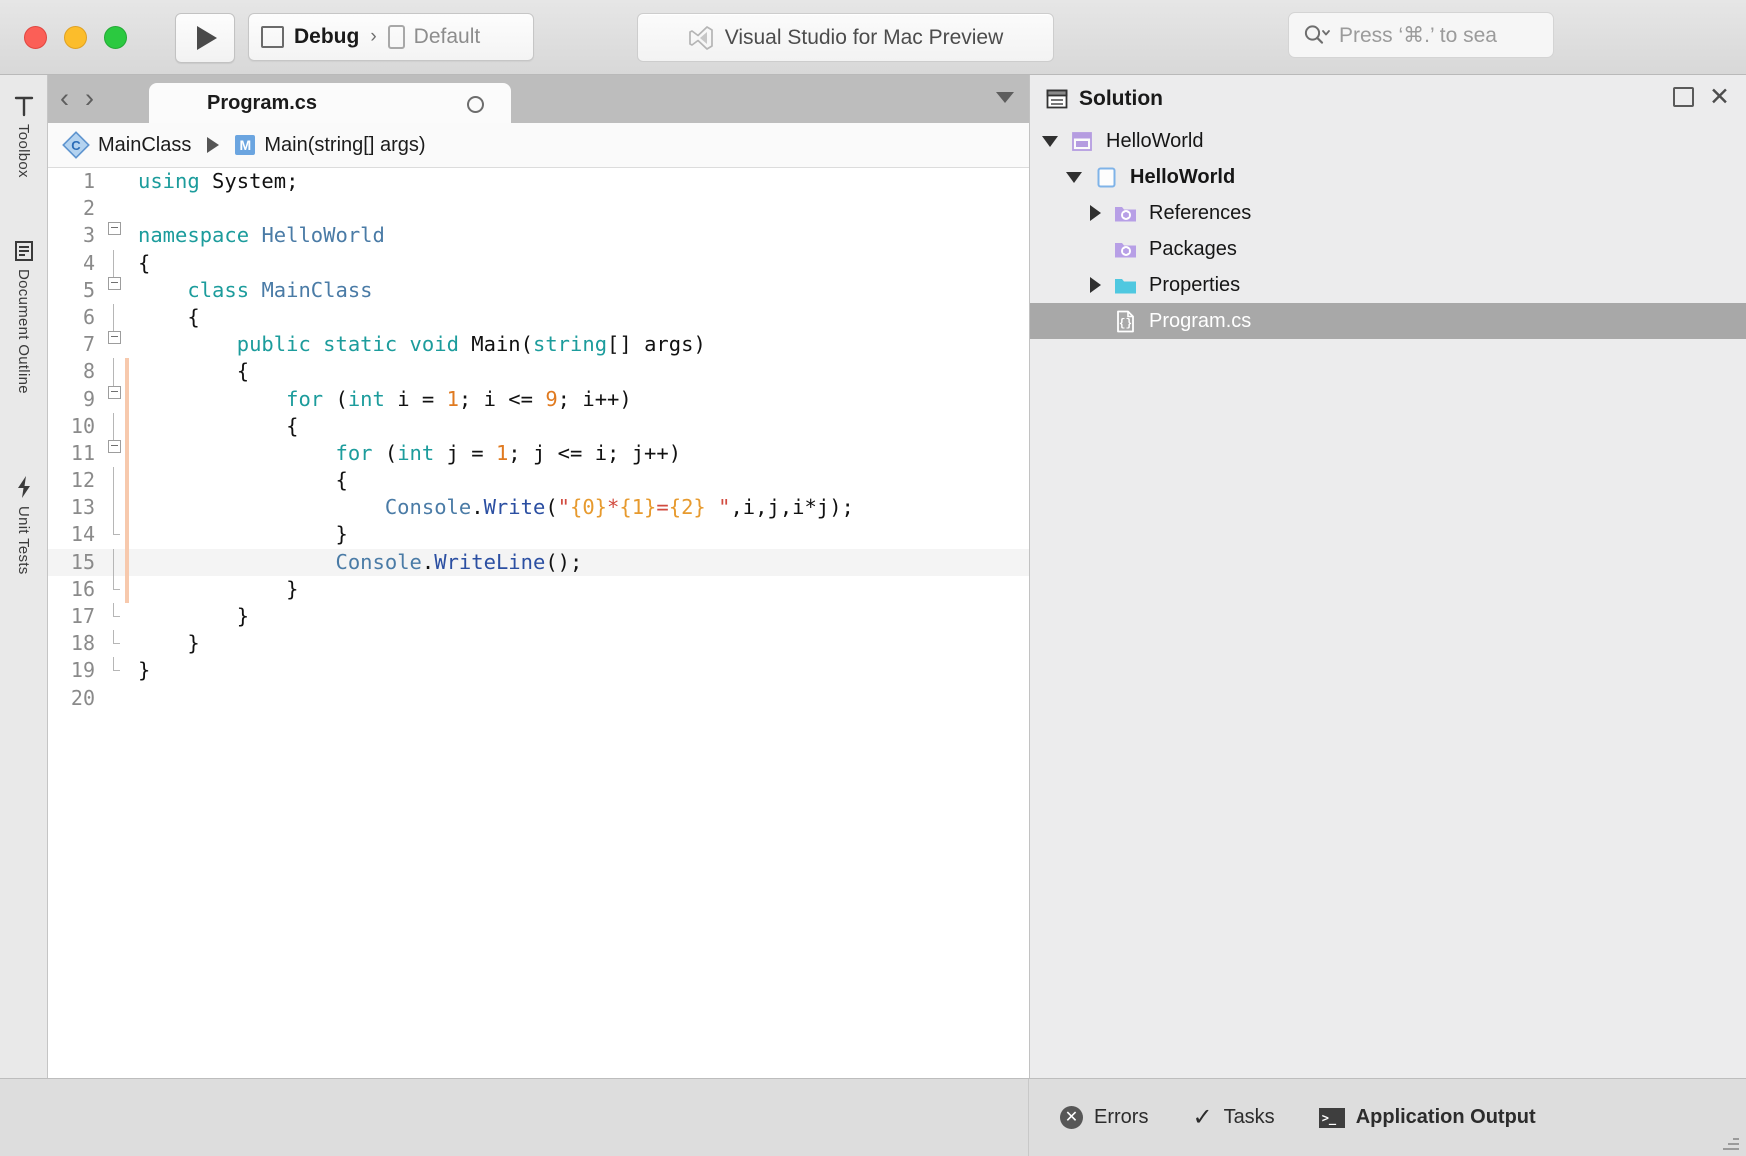 This screenshot has width=1746, height=1156. I want to click on status-item-application-output: >_ Application Output, so click(1427, 1117).